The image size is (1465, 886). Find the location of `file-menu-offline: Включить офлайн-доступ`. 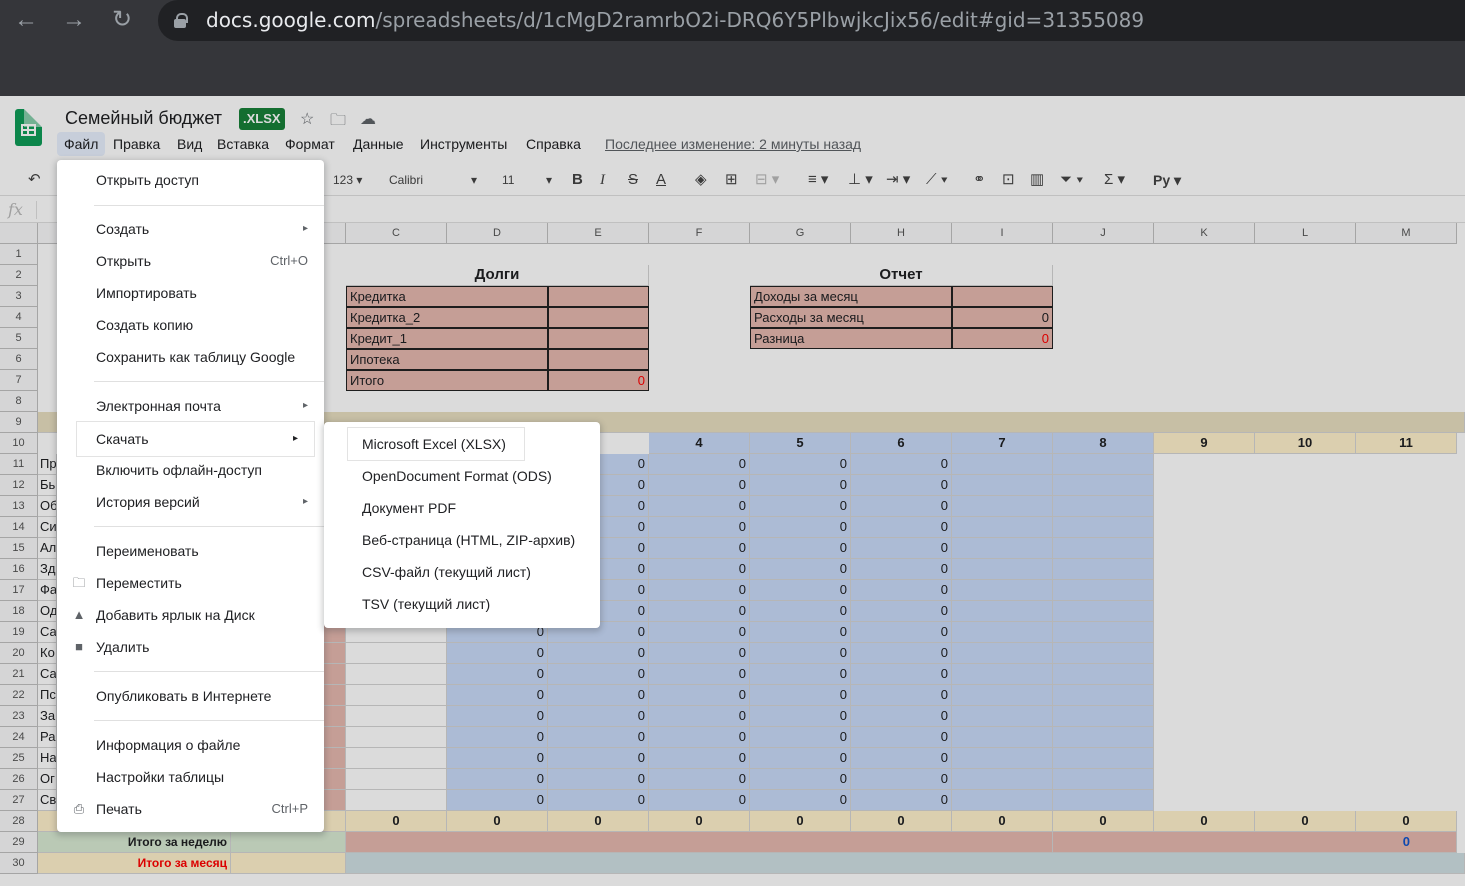

file-menu-offline: Включить офлайн-доступ is located at coordinates (190, 470).